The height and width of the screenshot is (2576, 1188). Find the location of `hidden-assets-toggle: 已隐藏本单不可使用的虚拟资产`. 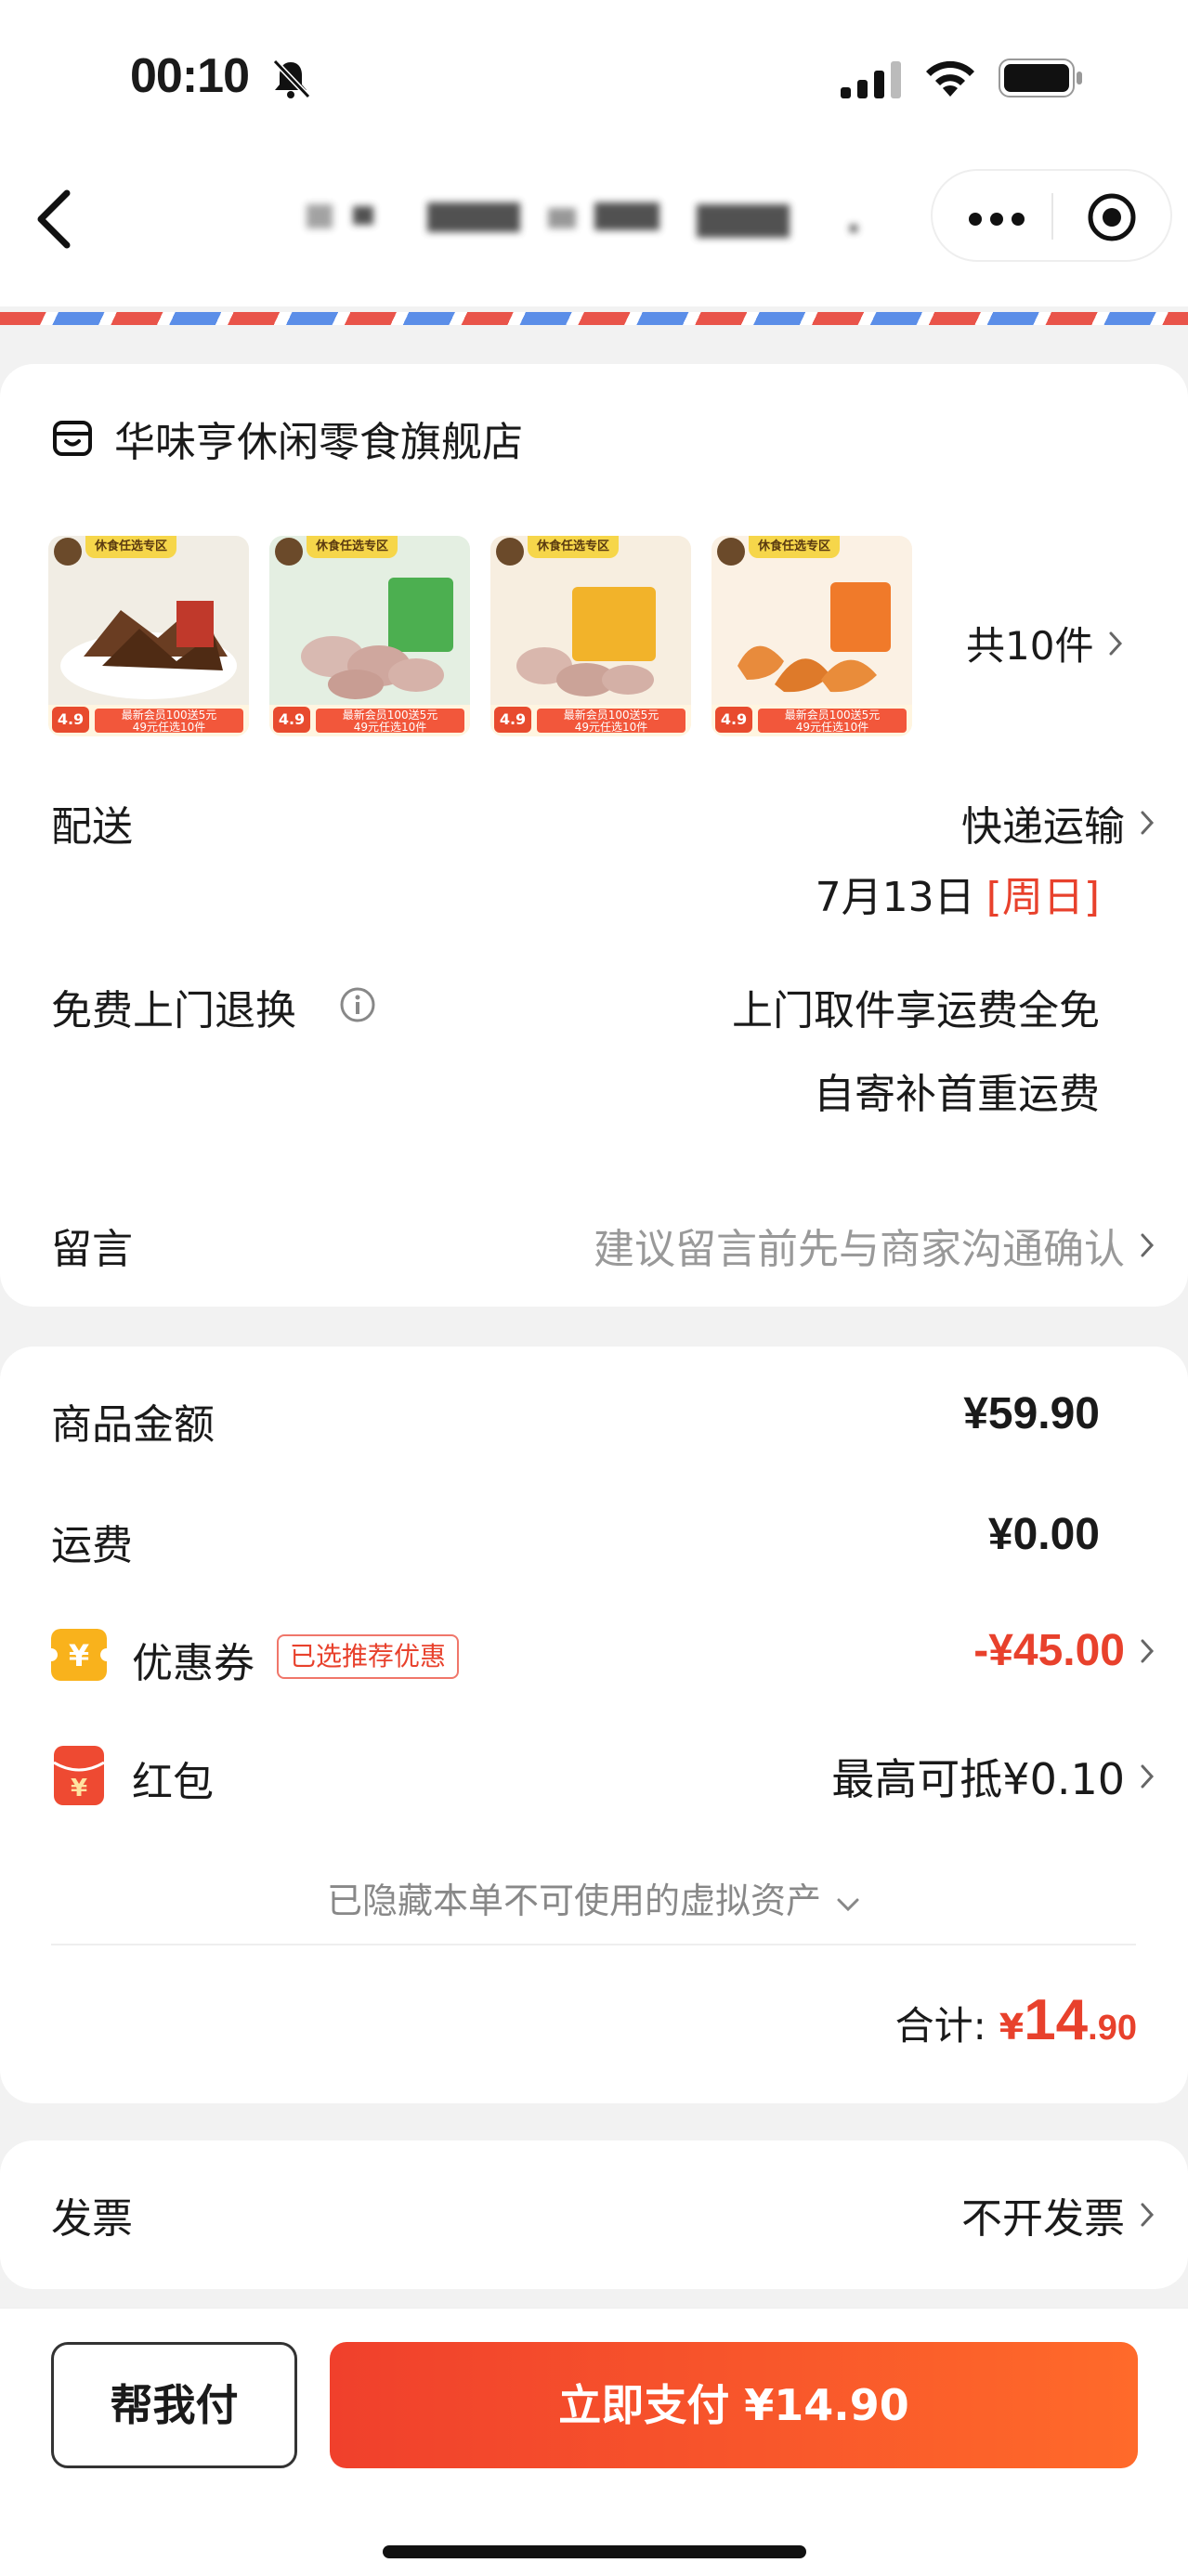

hidden-assets-toggle: 已隐藏本单不可使用的虚拟资产 is located at coordinates (594, 1897).